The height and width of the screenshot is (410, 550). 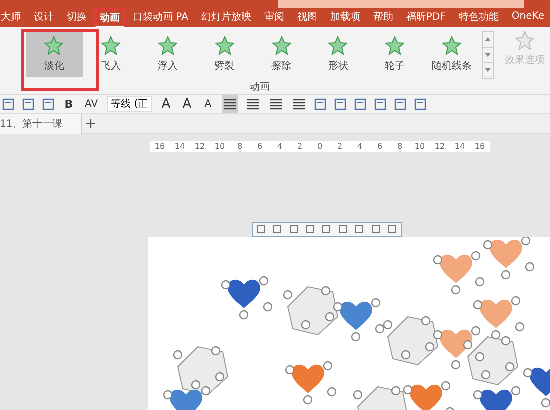 I want to click on animation-option: 随机线条, so click(x=451, y=54).